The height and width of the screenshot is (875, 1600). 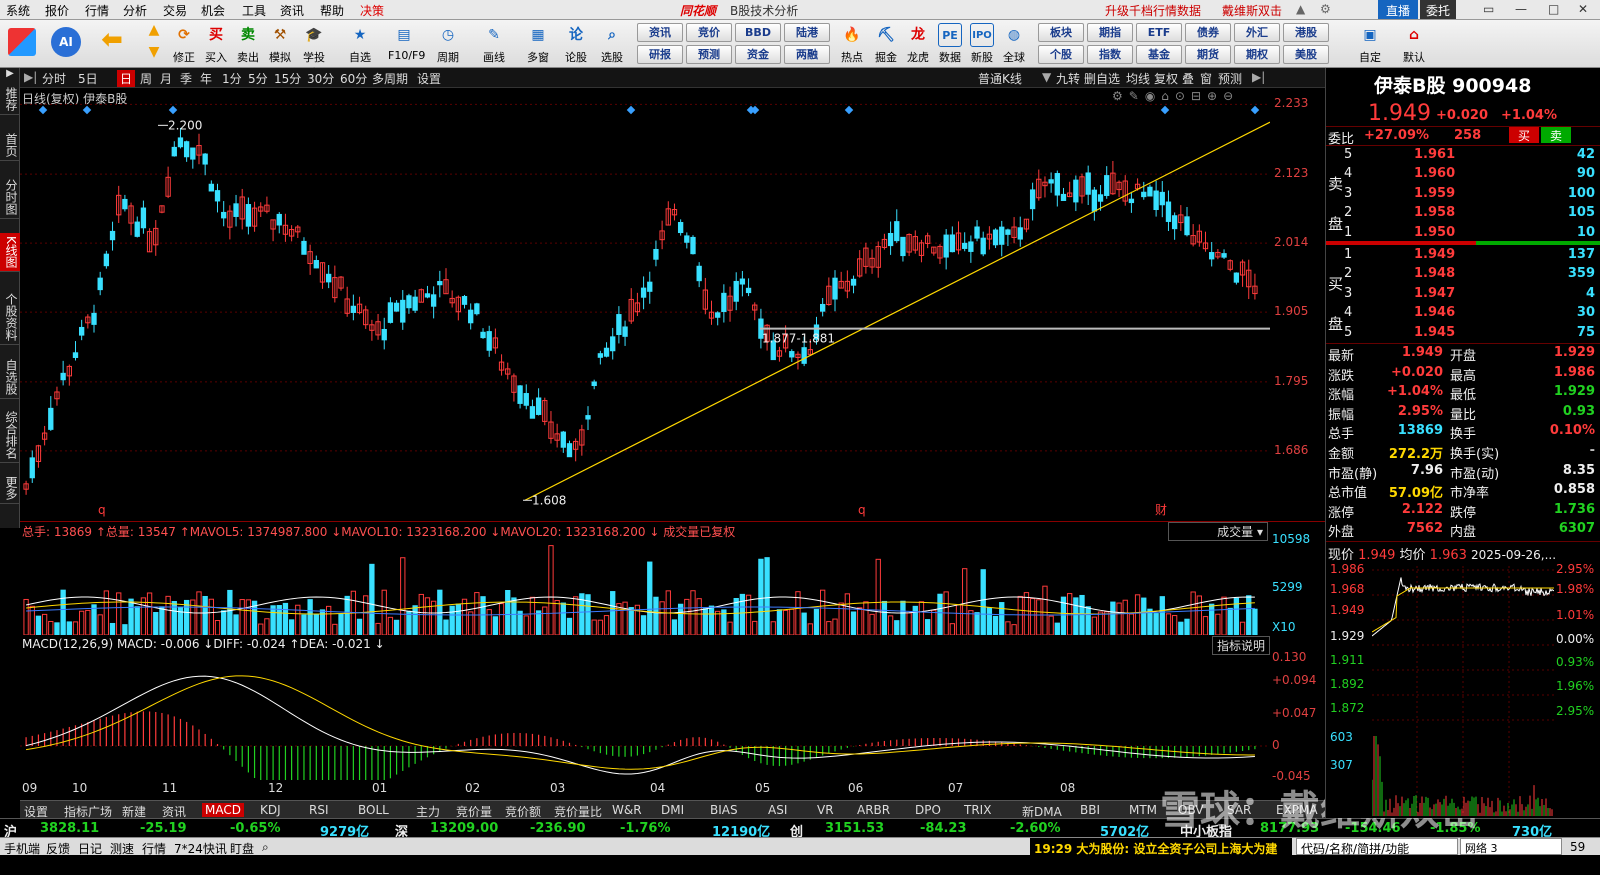 What do you see at coordinates (232, 78) in the screenshot?
I see `period-1min: 1分` at bounding box center [232, 78].